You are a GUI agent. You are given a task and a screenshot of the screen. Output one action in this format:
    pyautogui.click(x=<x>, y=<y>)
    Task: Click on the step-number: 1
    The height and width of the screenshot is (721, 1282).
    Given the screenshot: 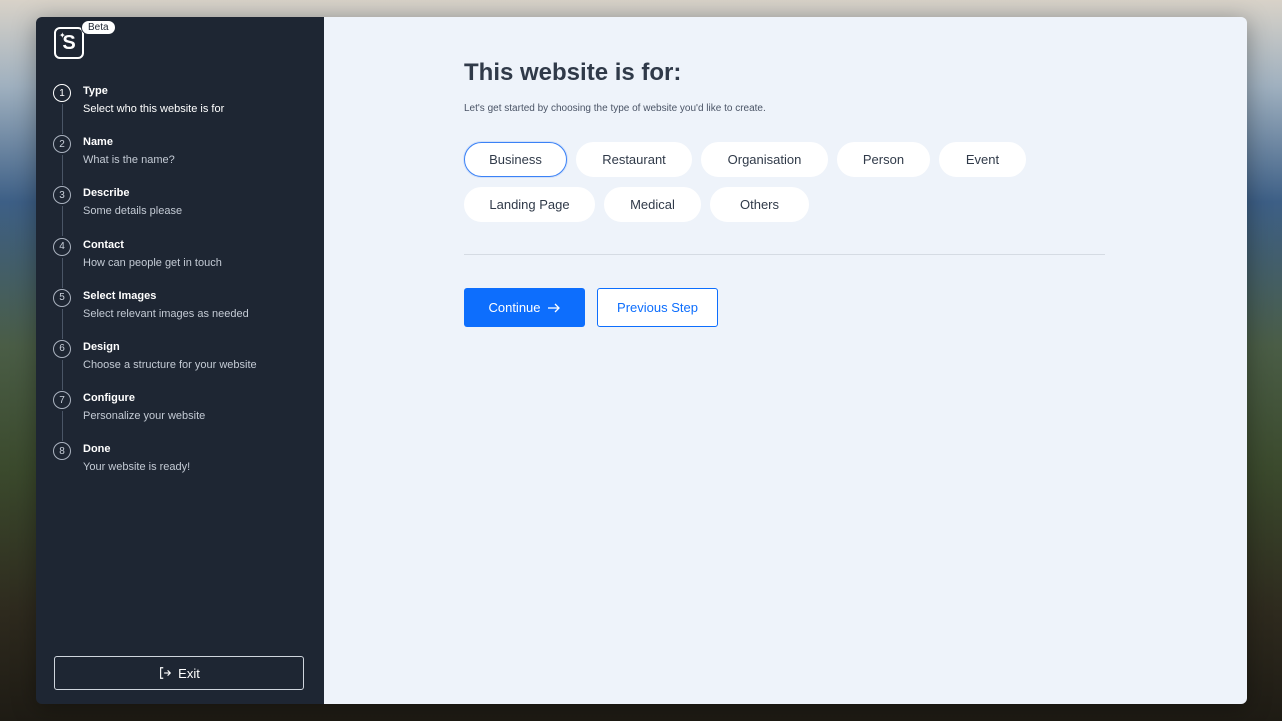 What is the action you would take?
    pyautogui.click(x=62, y=93)
    